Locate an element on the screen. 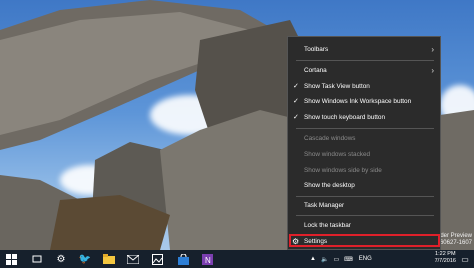 The height and width of the screenshot is (268, 474). start-icon is located at coordinates (11, 259).